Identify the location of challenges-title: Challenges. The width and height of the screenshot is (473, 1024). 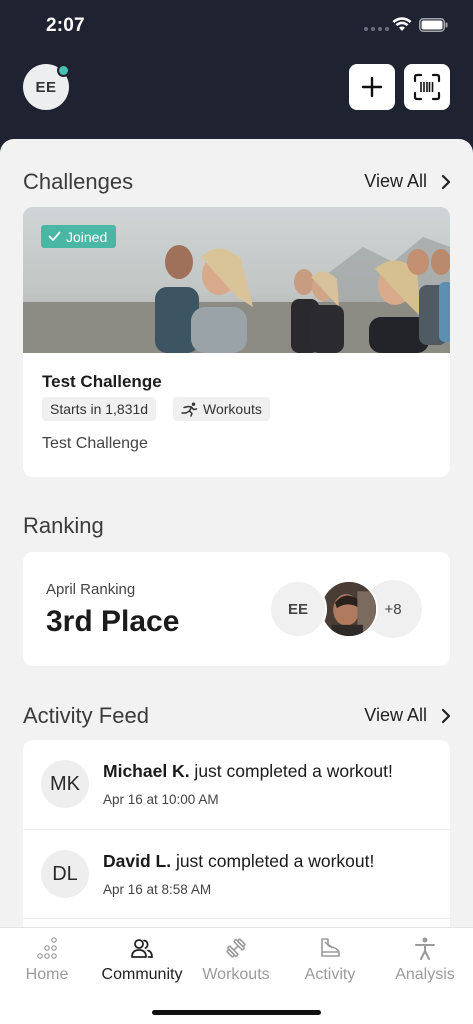
(78, 181).